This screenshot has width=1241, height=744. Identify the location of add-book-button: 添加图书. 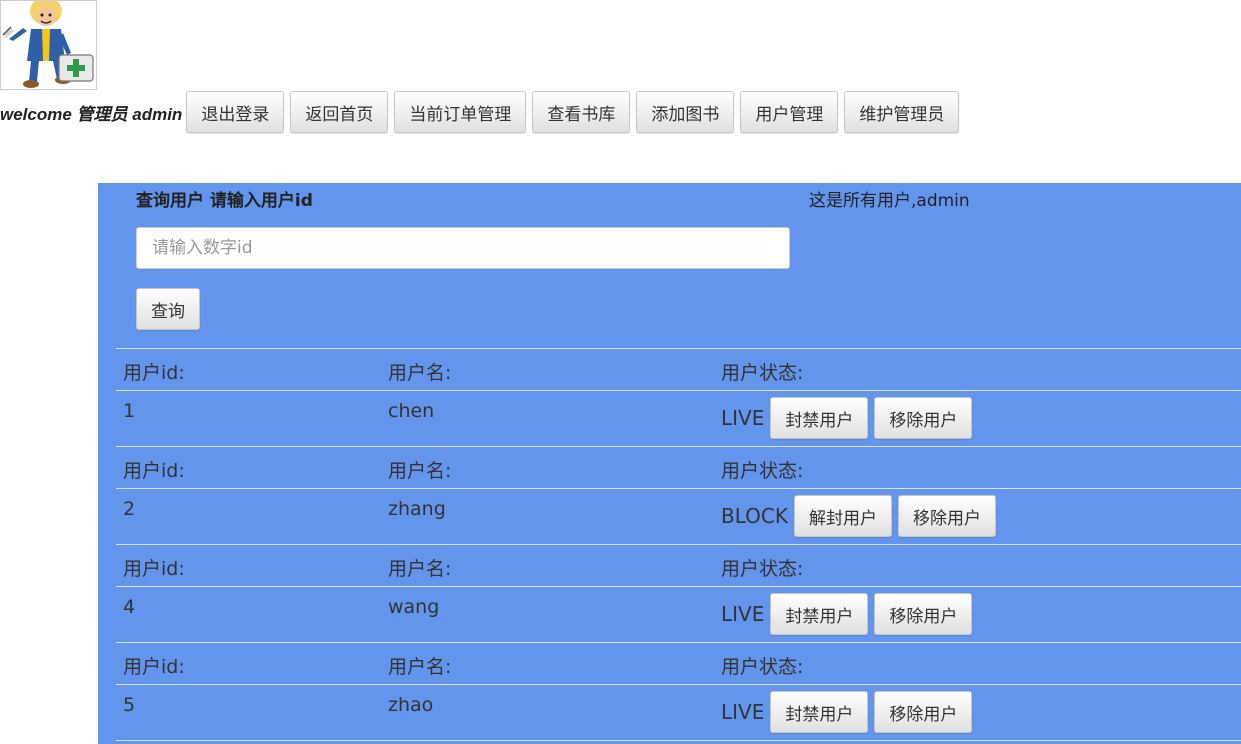
(685, 112).